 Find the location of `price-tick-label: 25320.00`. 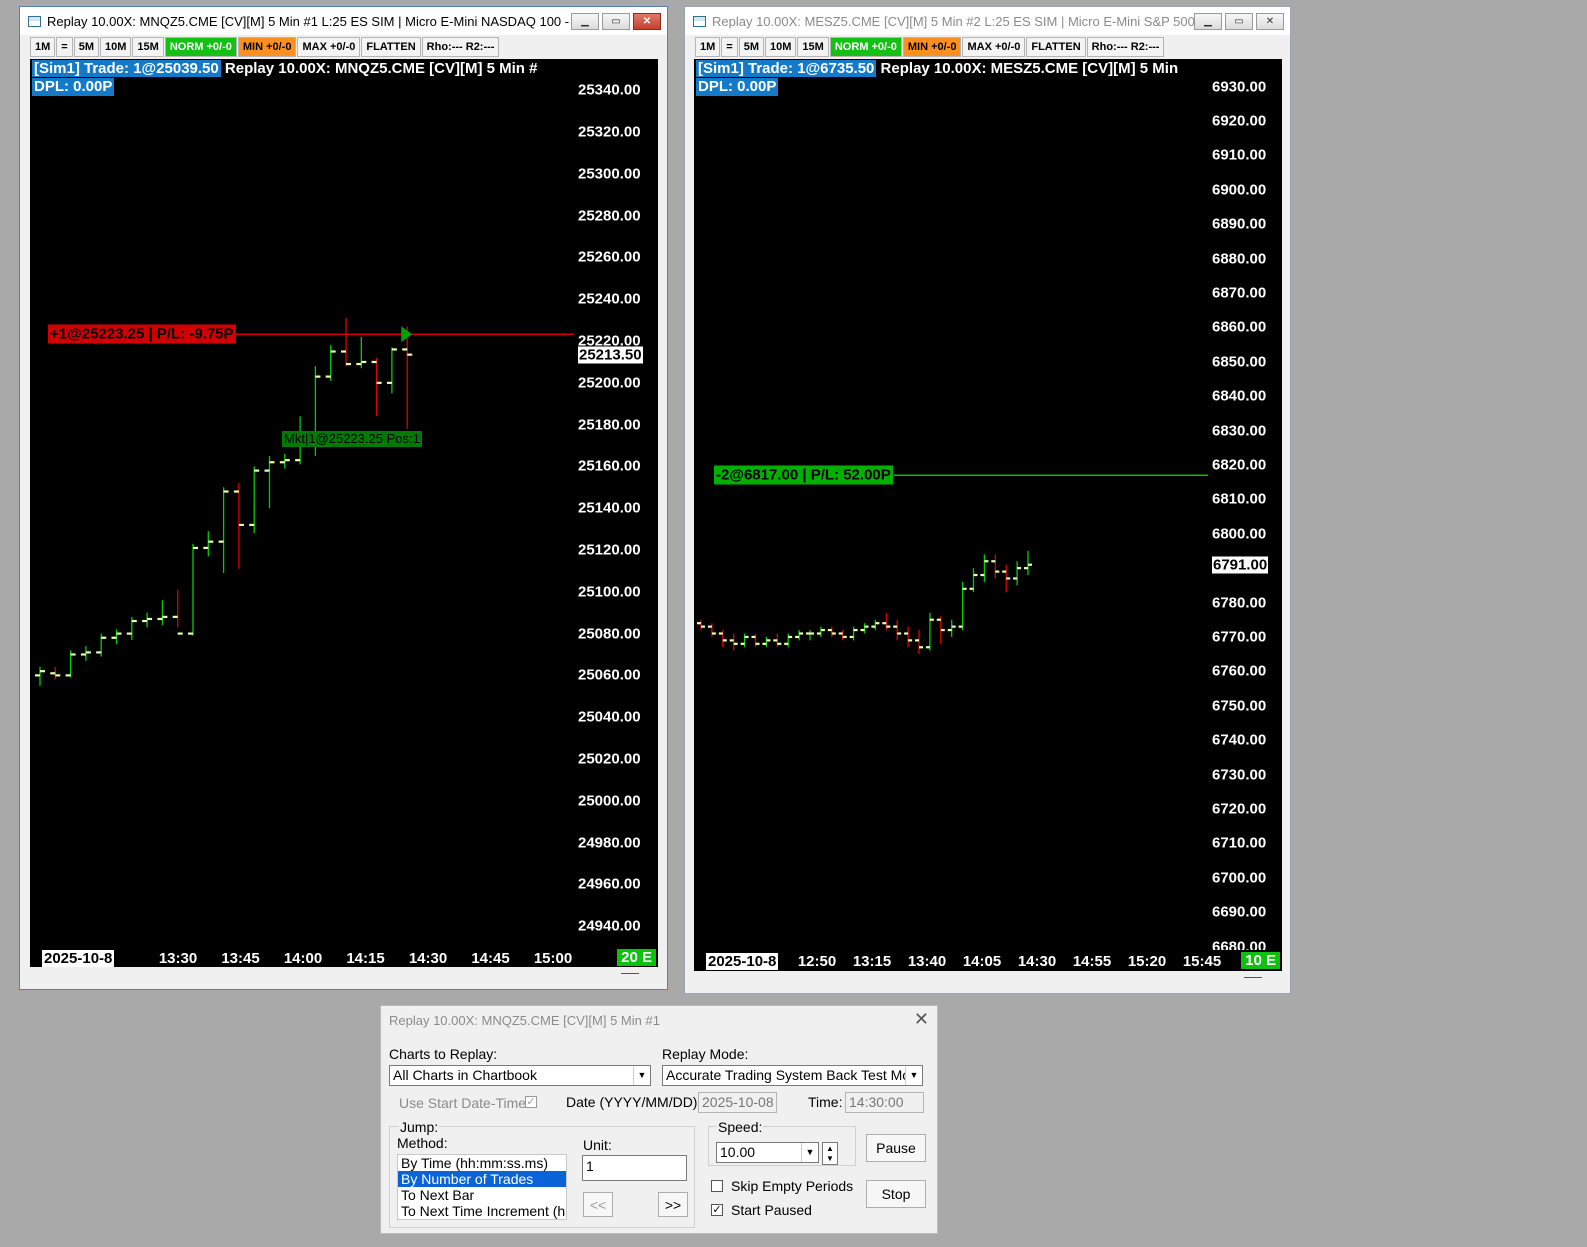

price-tick-label: 25320.00 is located at coordinates (609, 132).